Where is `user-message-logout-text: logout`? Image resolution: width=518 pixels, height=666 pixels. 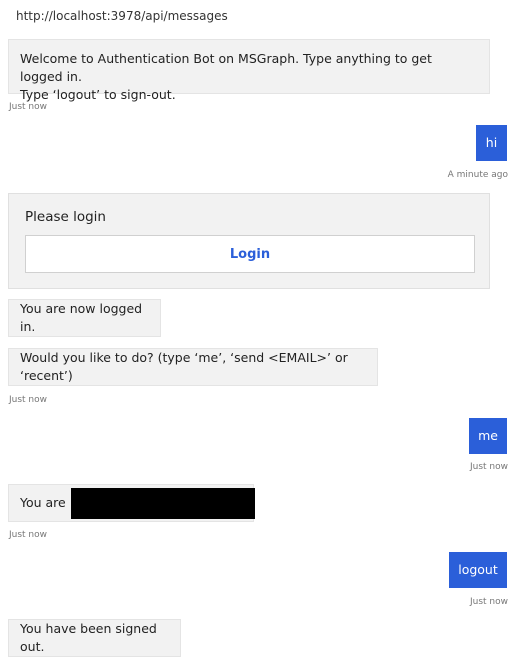
user-message-logout-text: logout is located at coordinates (478, 569).